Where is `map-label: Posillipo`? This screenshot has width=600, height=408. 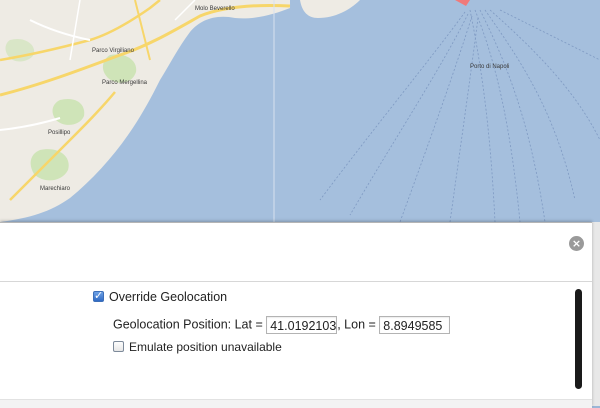 map-label: Posillipo is located at coordinates (59, 133).